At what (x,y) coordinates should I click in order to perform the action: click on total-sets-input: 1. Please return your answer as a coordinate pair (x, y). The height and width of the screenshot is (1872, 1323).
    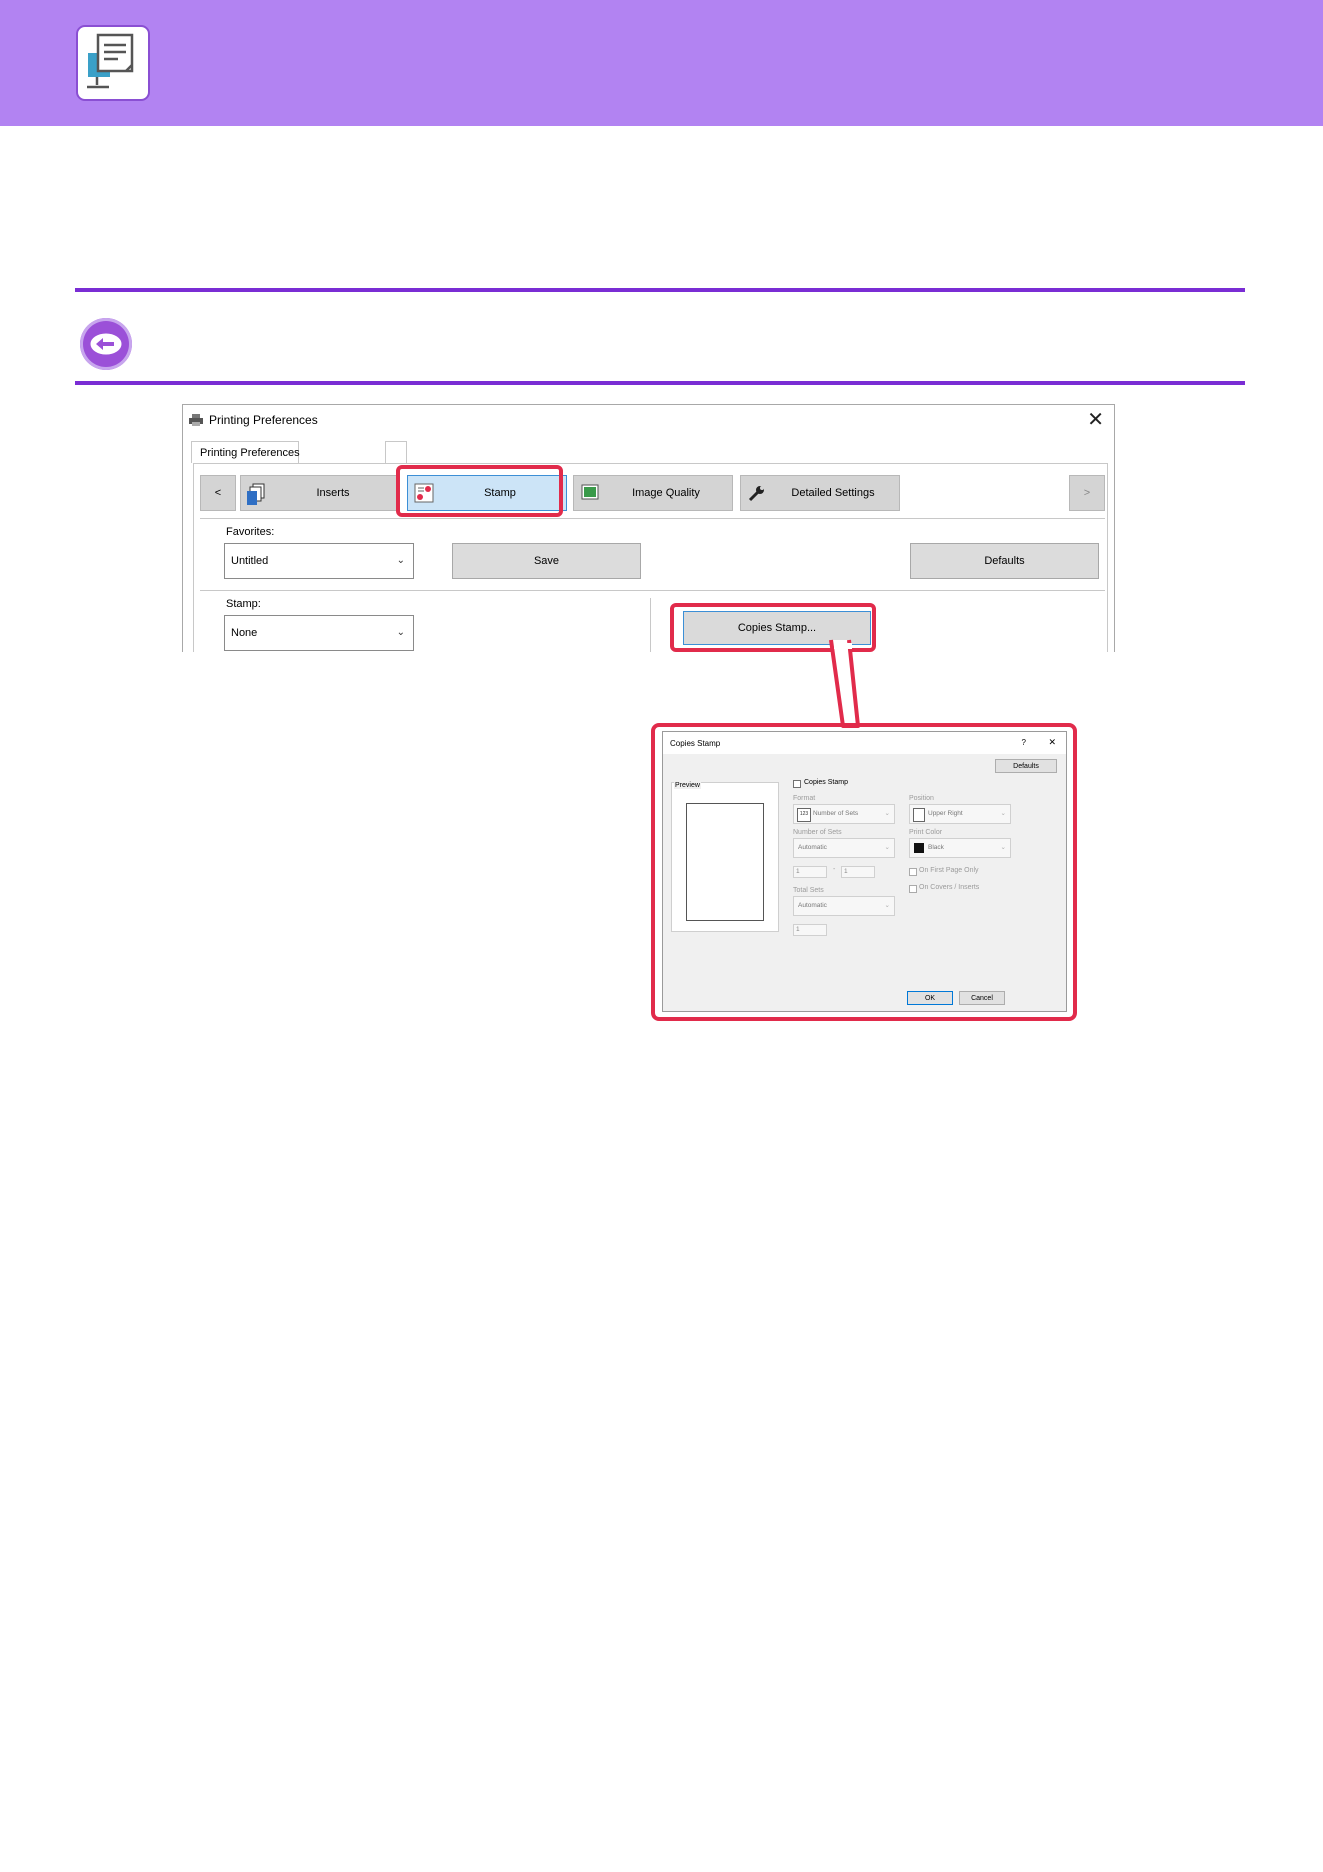
    Looking at the image, I should click on (810, 930).